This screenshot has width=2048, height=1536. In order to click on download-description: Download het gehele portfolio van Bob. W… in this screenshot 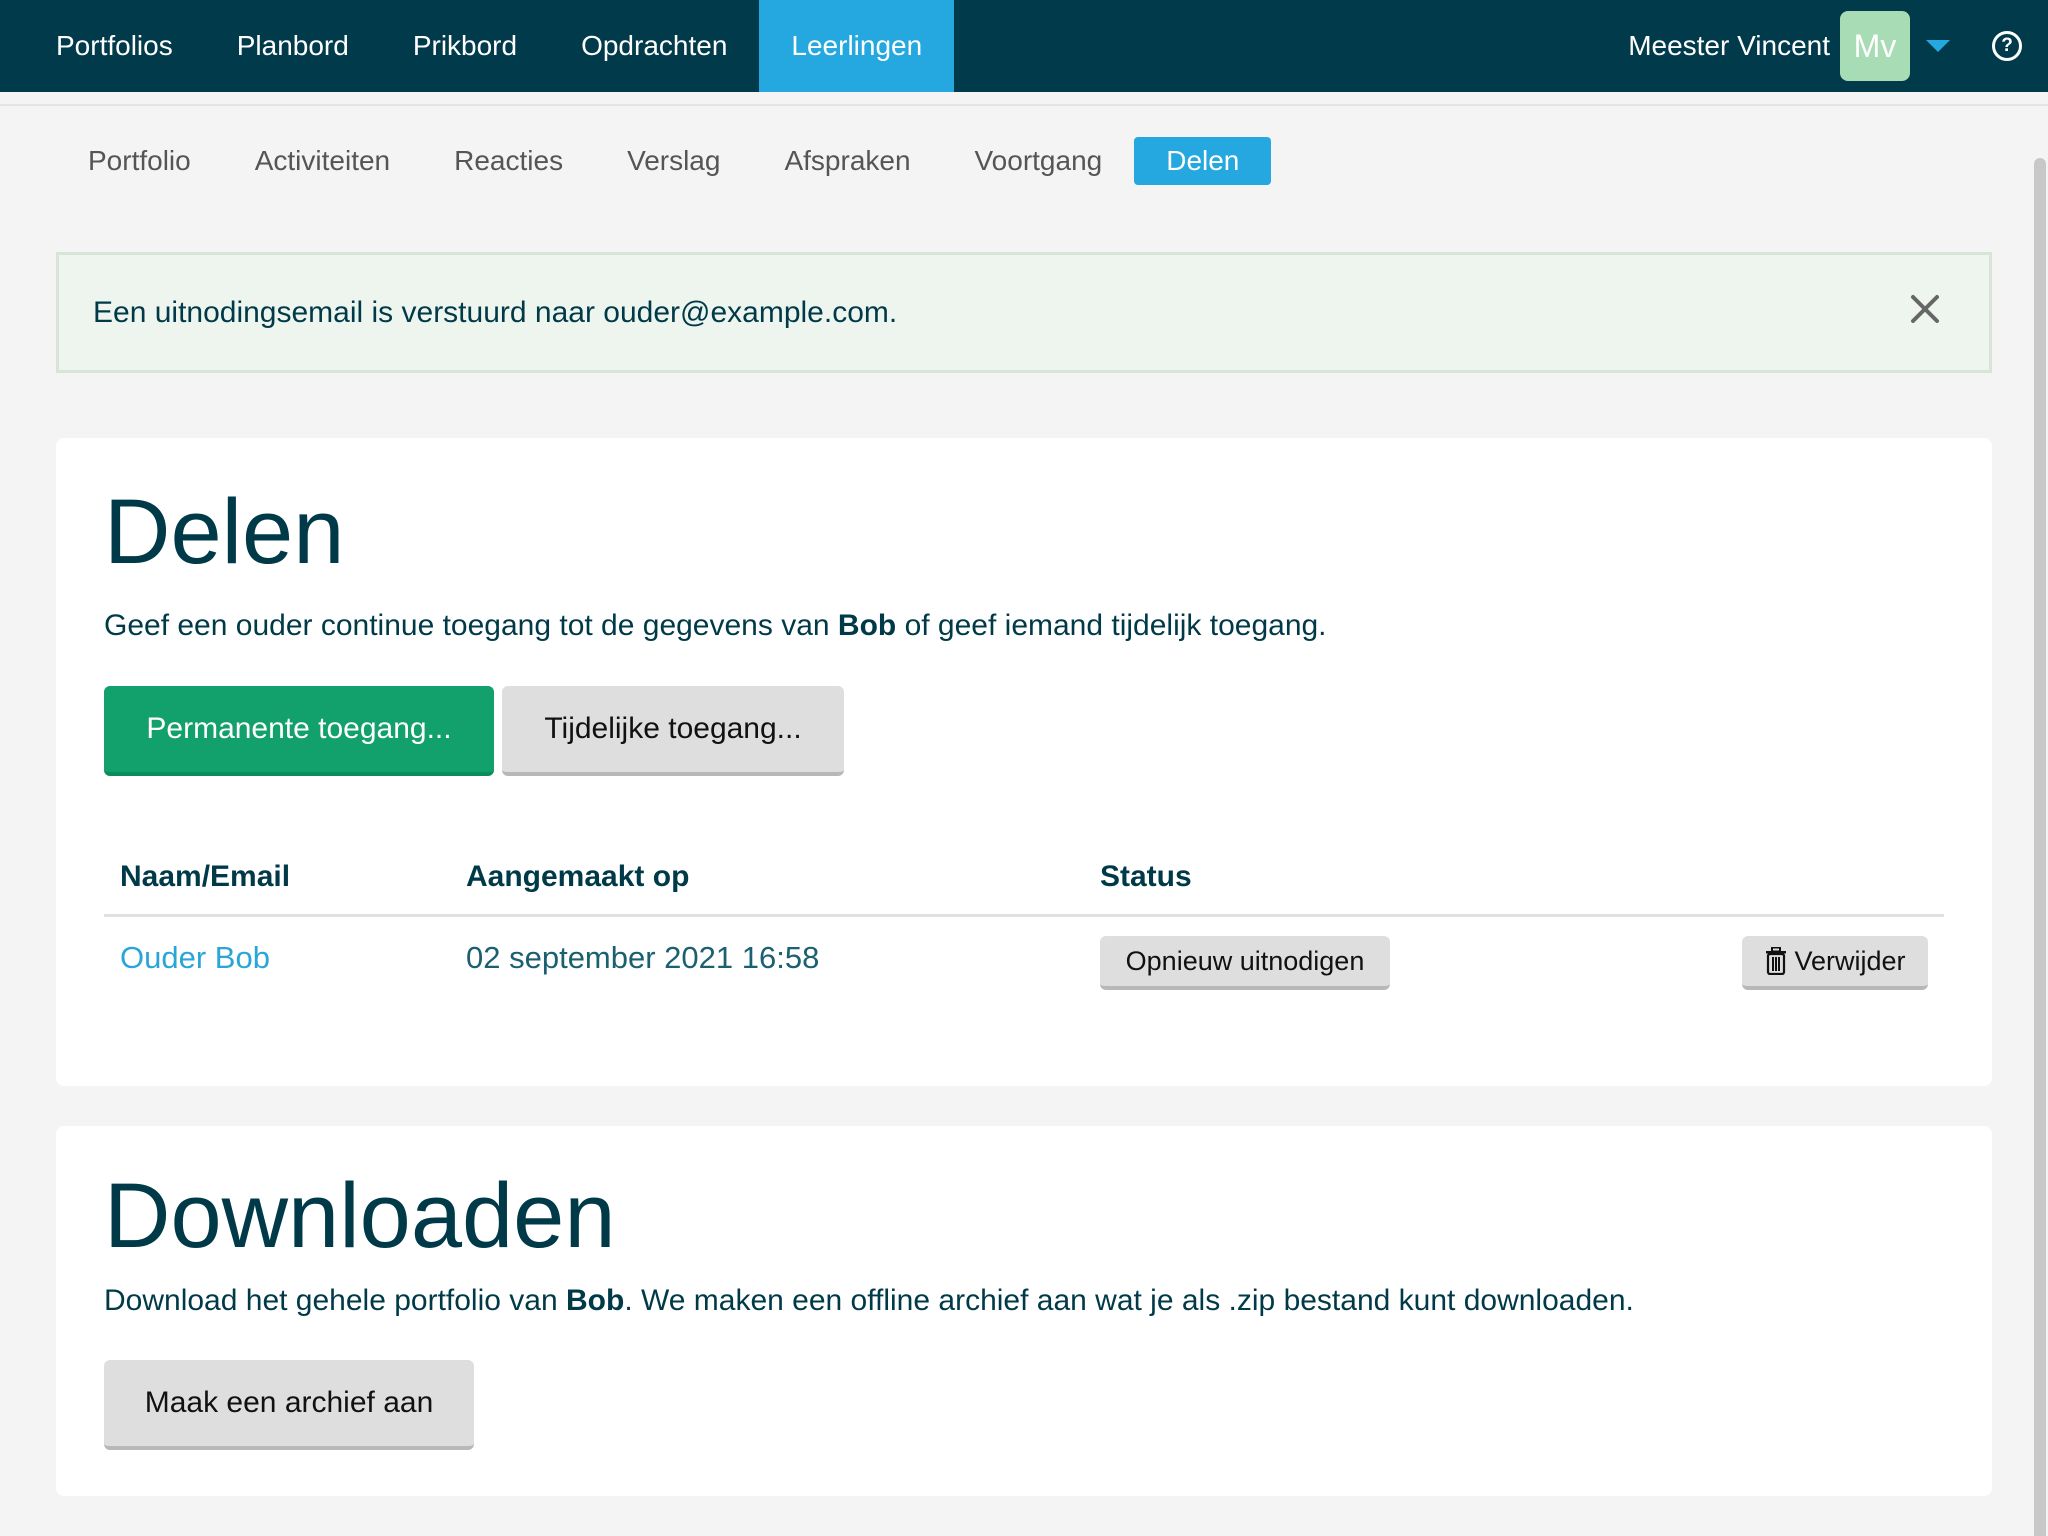, I will do `click(869, 1301)`.